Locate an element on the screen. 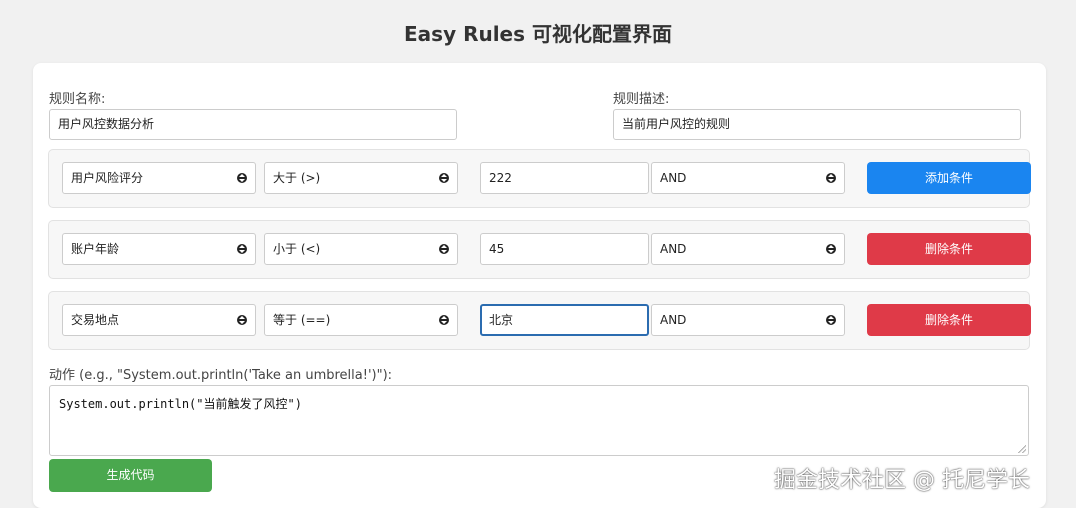 The image size is (1076, 508). rule-desc-label: 规则描述: is located at coordinates (641, 99).